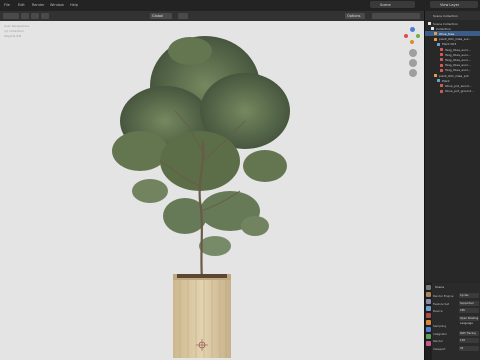  I want to click on property-value-field: Path Tracing, so click(469, 333).